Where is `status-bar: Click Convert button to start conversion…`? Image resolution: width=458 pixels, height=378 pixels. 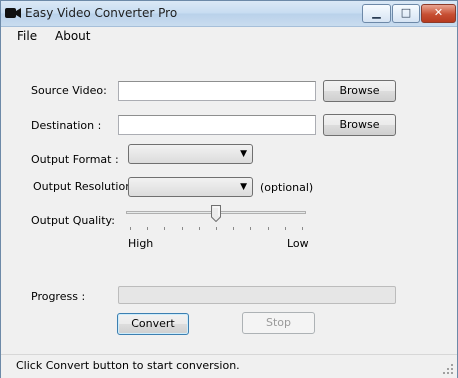
status-bar: Click Convert button to start conversion… is located at coordinates (229, 366).